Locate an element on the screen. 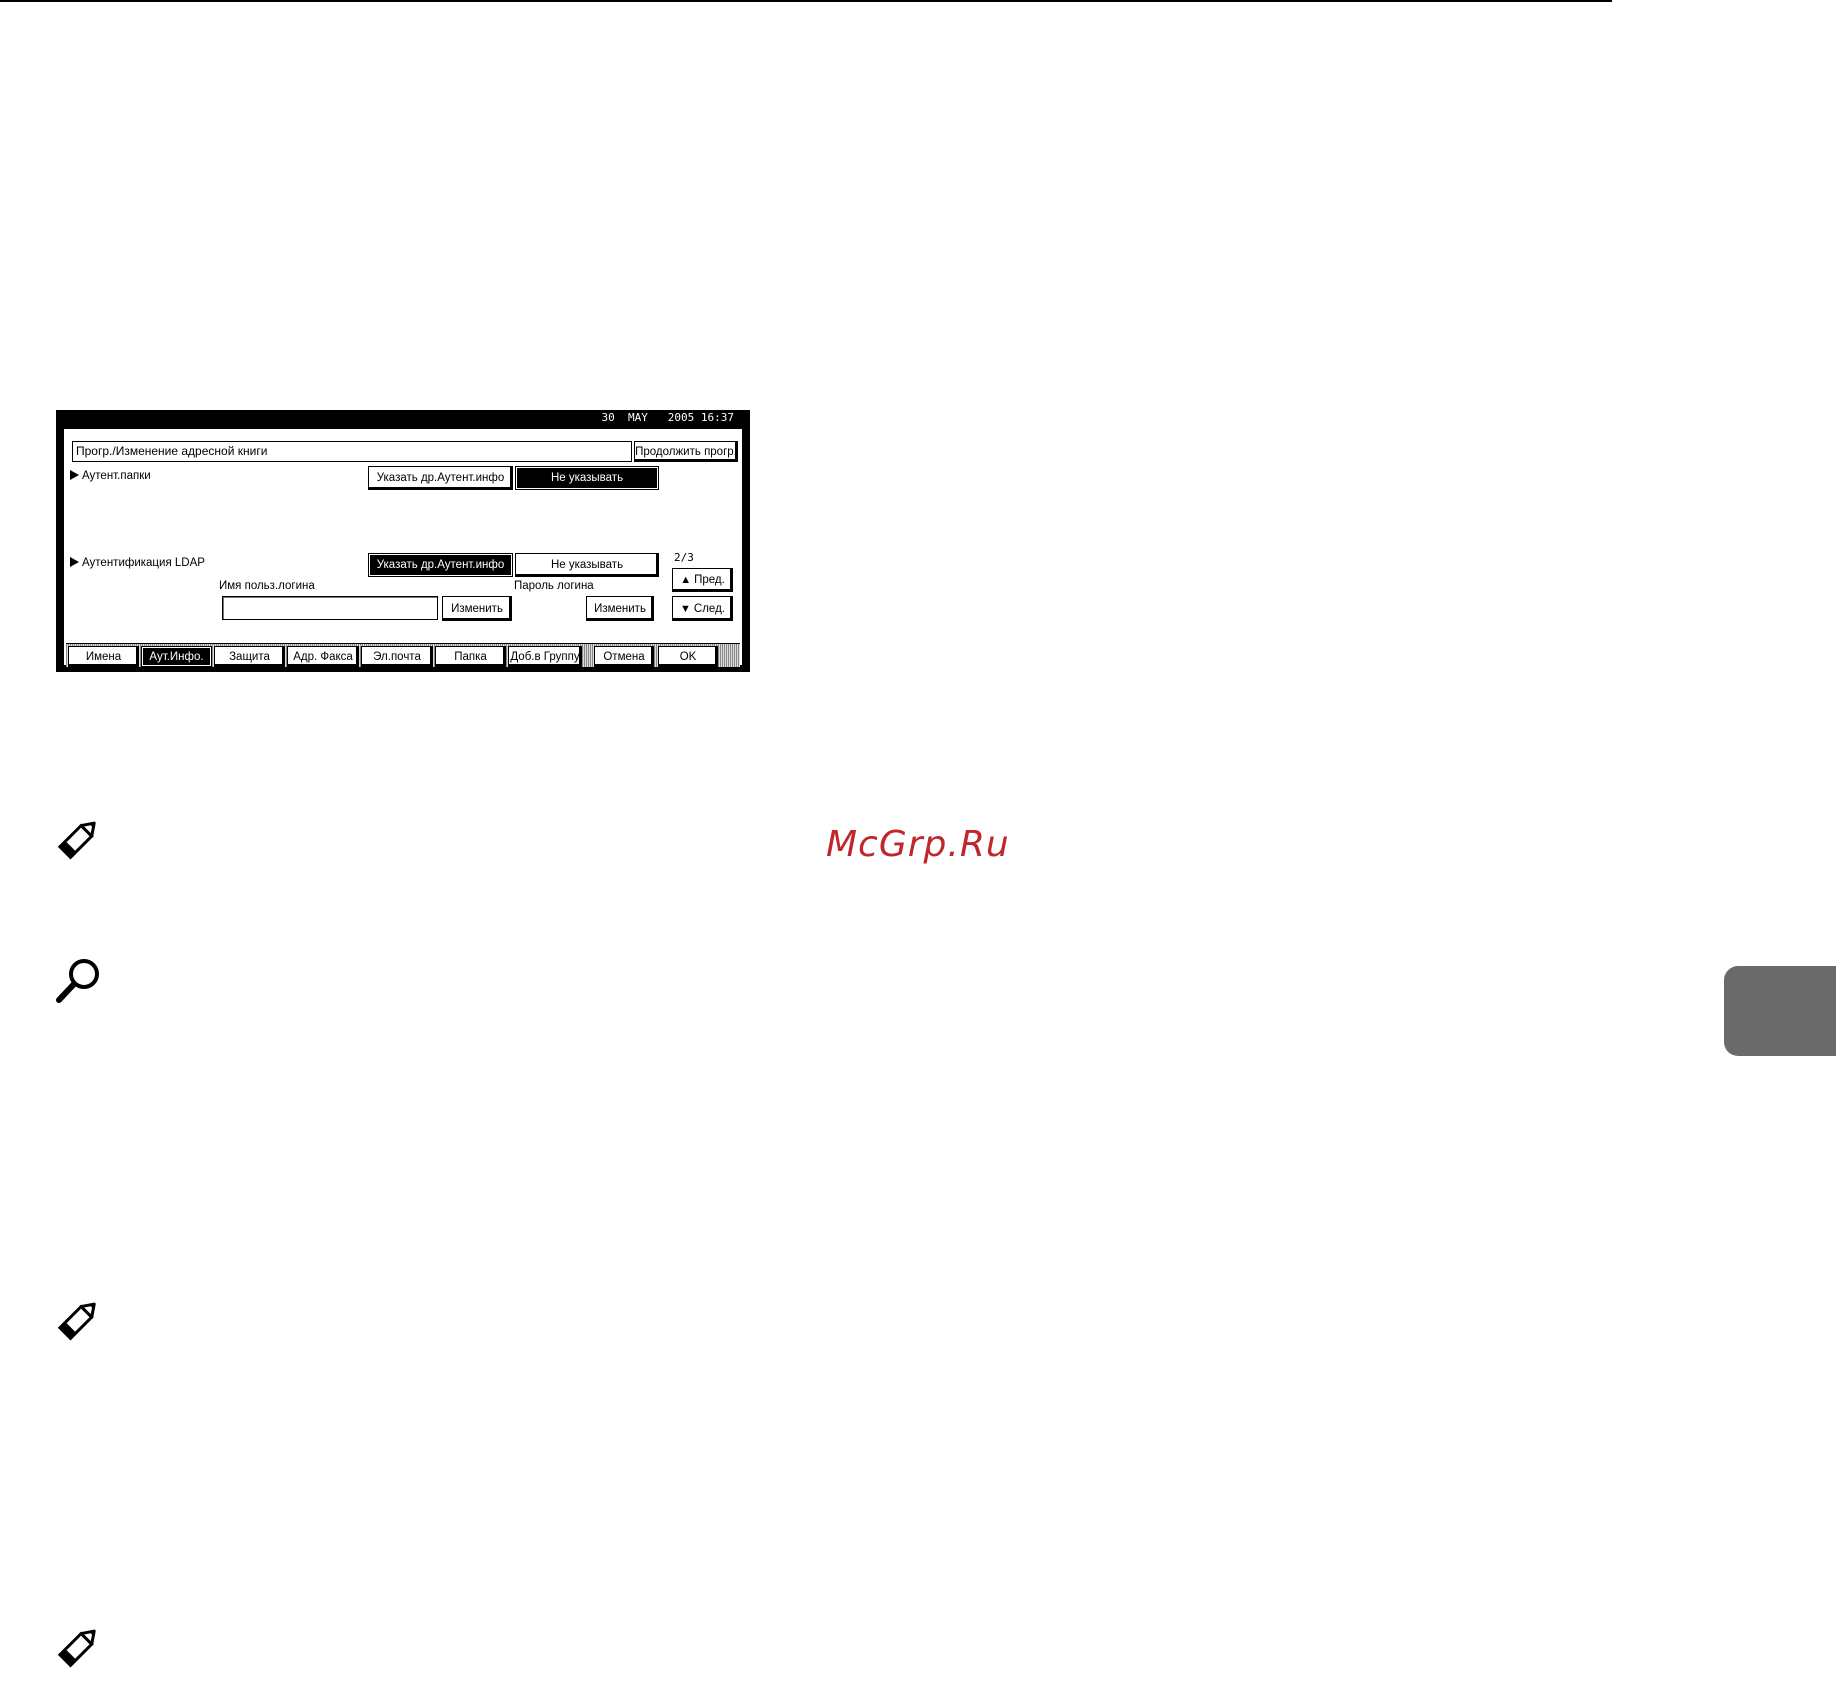 The image size is (1836, 1695). ldap-auth-dont-specify-button: Не указывать is located at coordinates (587, 565).